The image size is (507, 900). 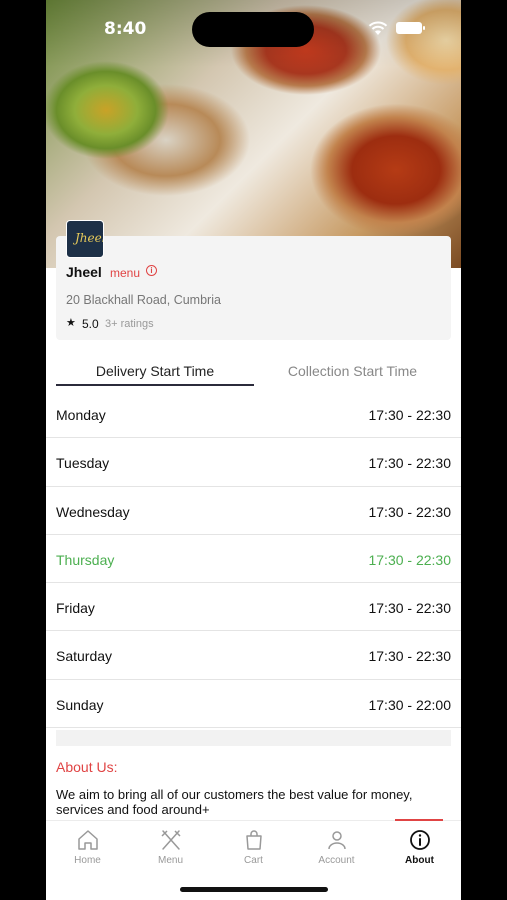 I want to click on battery-icon, so click(x=410, y=28).